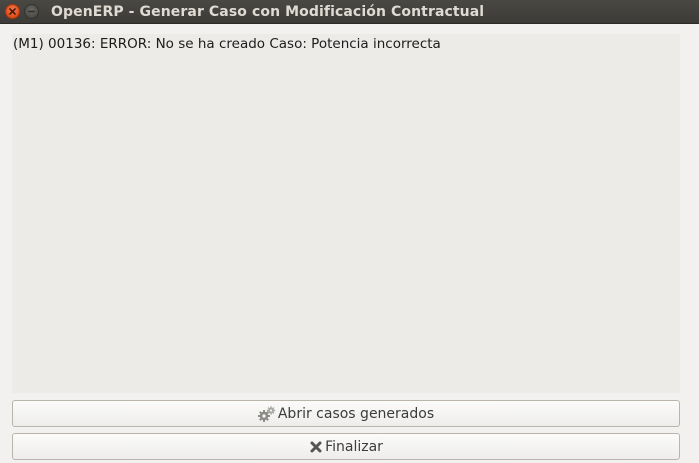 Image resolution: width=699 pixels, height=463 pixels. I want to click on finish-button: Finalizar, so click(346, 446).